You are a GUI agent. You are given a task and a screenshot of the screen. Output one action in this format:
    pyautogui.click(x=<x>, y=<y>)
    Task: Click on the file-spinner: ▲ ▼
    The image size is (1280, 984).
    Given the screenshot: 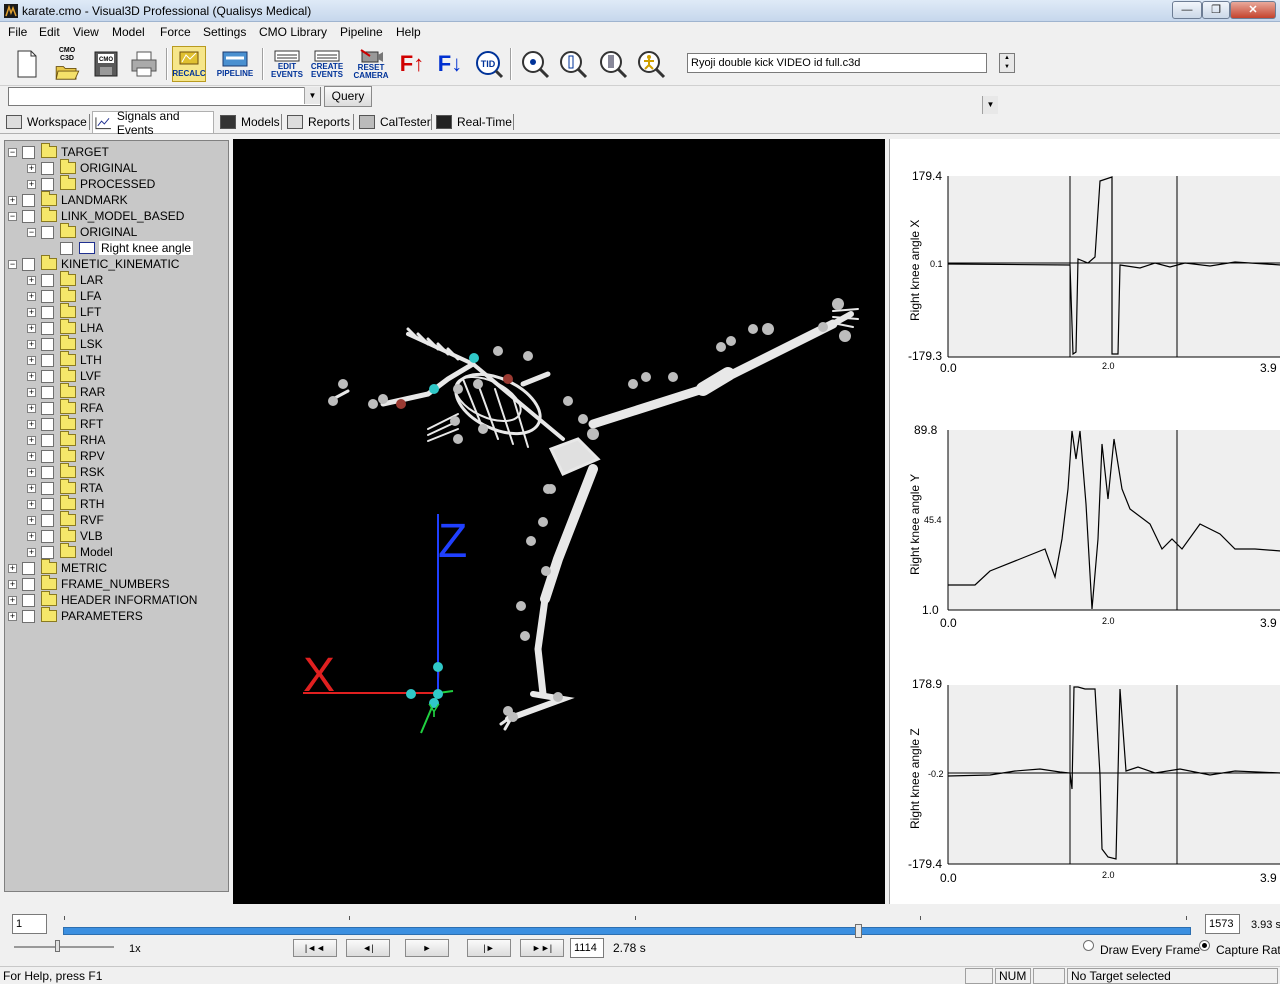 What is the action you would take?
    pyautogui.click(x=1007, y=63)
    